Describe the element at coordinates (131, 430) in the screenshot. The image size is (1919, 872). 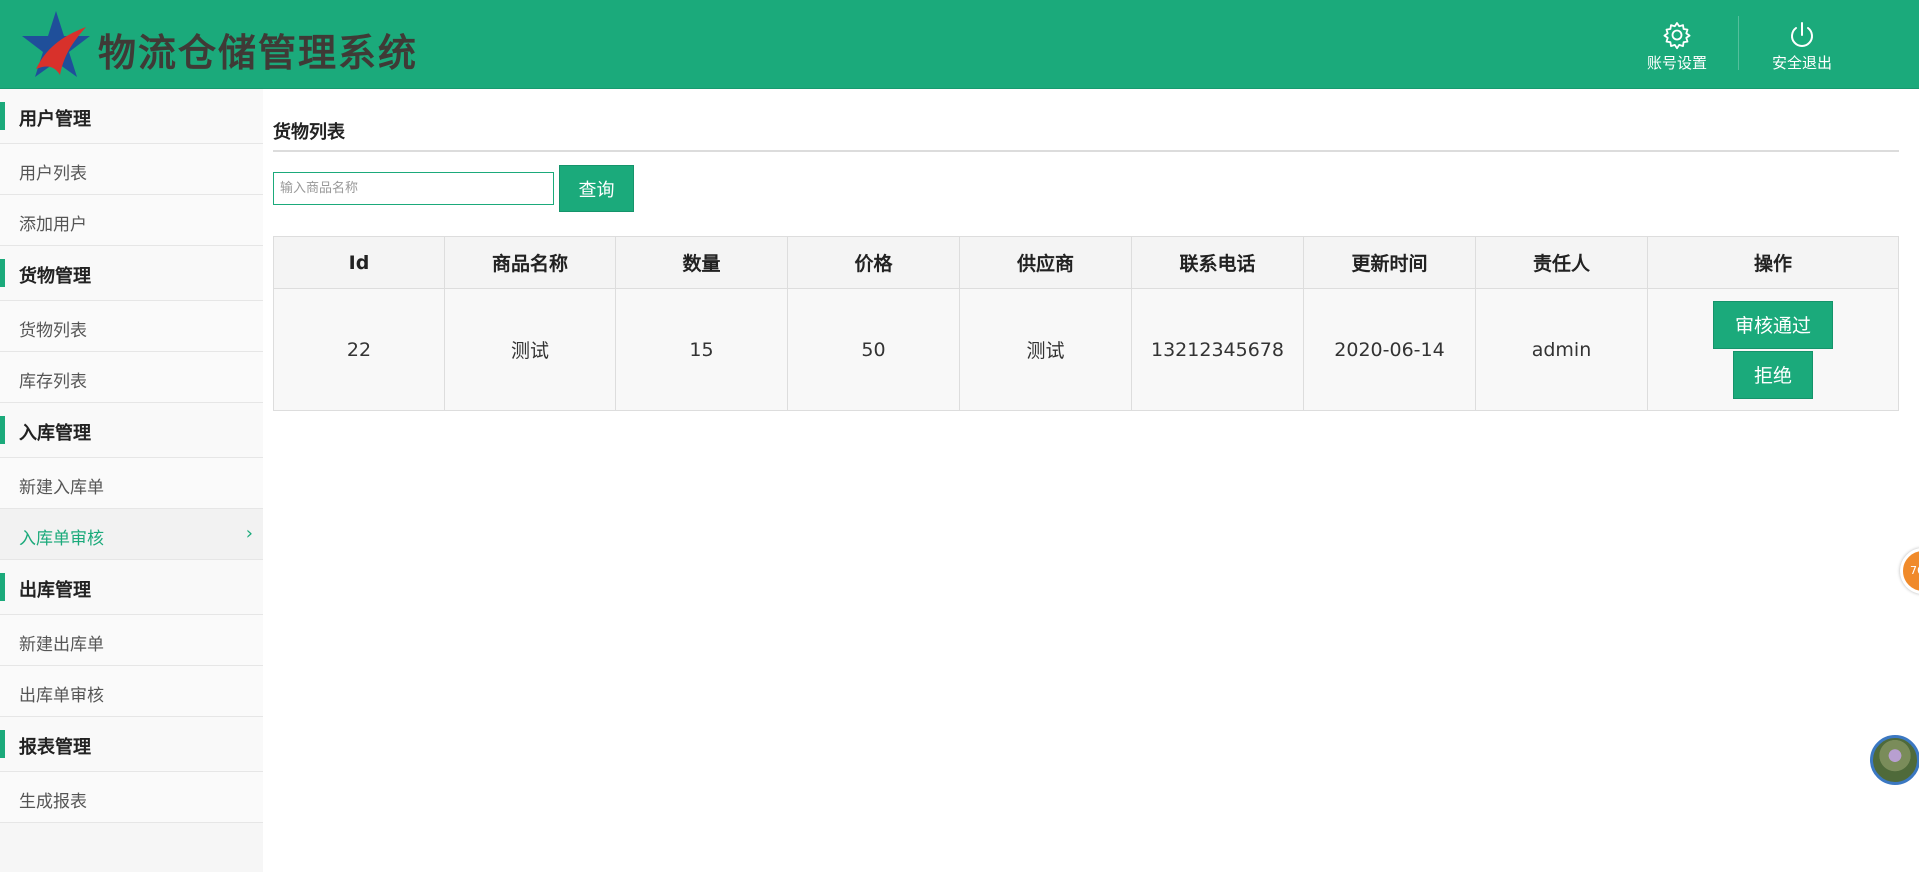
I see `sidebar-group-inbound: 入库管理` at that location.